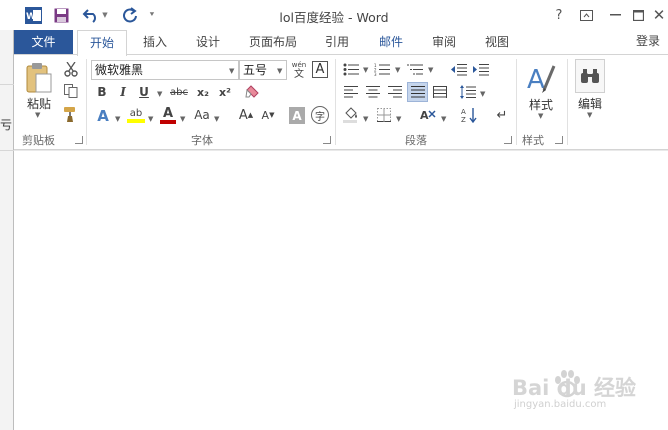 This screenshot has height=430, width=668. What do you see at coordinates (155, 42) in the screenshot?
I see `tab-insert: 插入` at bounding box center [155, 42].